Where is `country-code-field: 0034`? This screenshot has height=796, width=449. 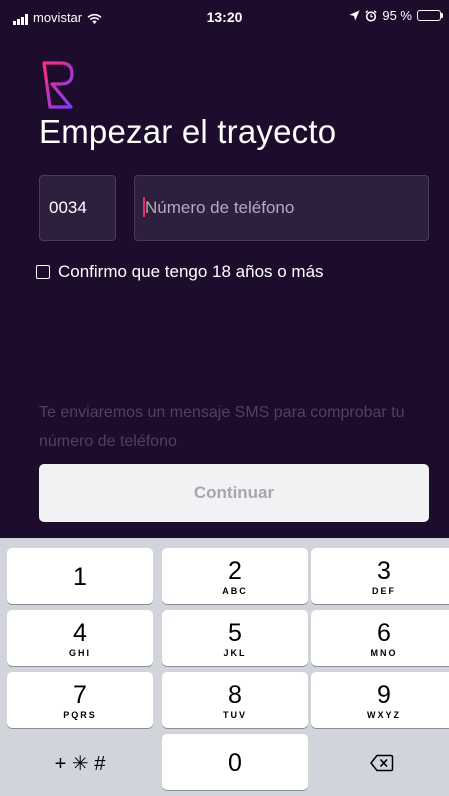
country-code-field: 0034 is located at coordinates (77, 208).